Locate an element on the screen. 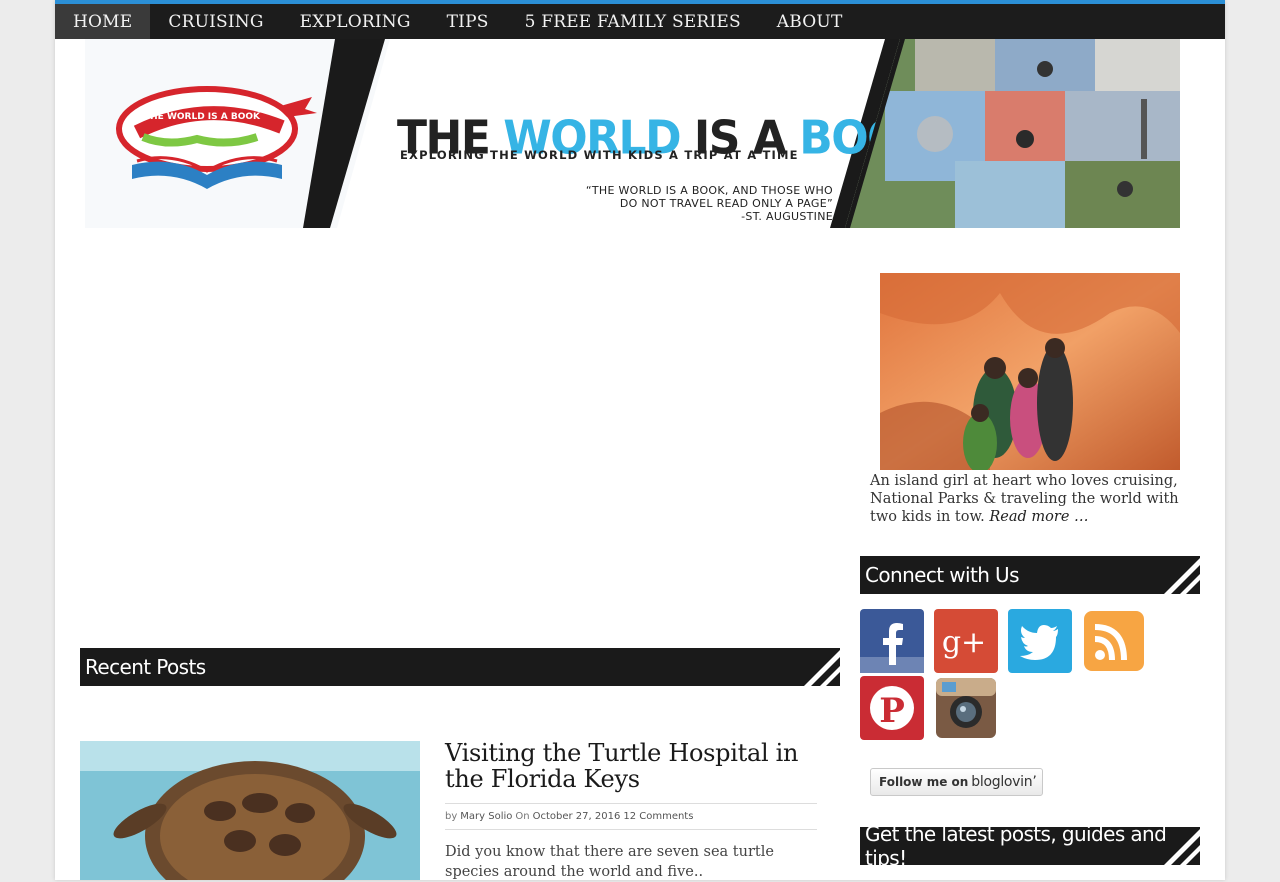 The height and width of the screenshot is (882, 1280). bloglovin-follow-button: Follow me on bloglovin’ is located at coordinates (956, 782).